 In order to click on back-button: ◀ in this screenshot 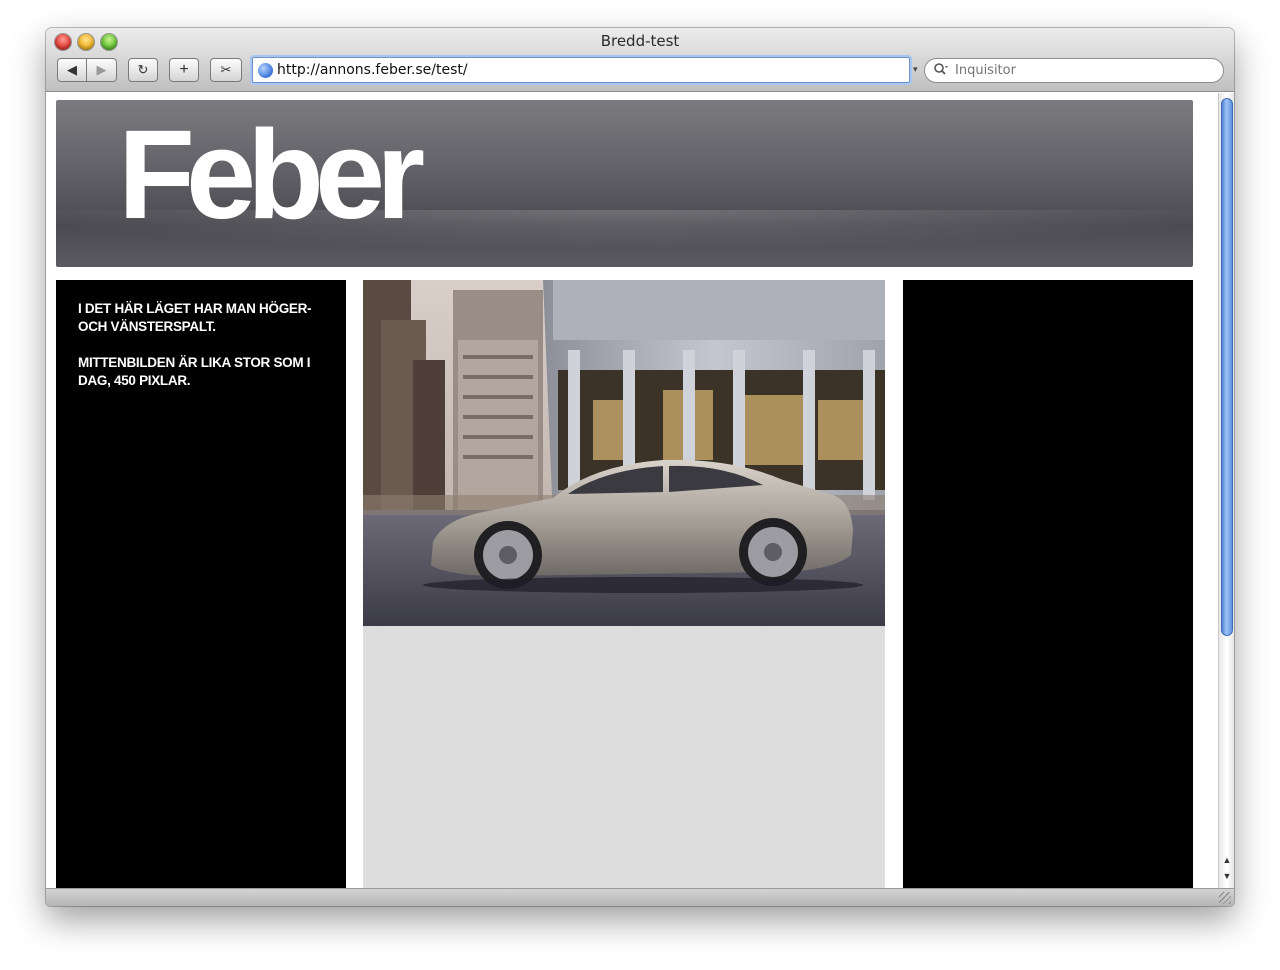, I will do `click(72, 70)`.